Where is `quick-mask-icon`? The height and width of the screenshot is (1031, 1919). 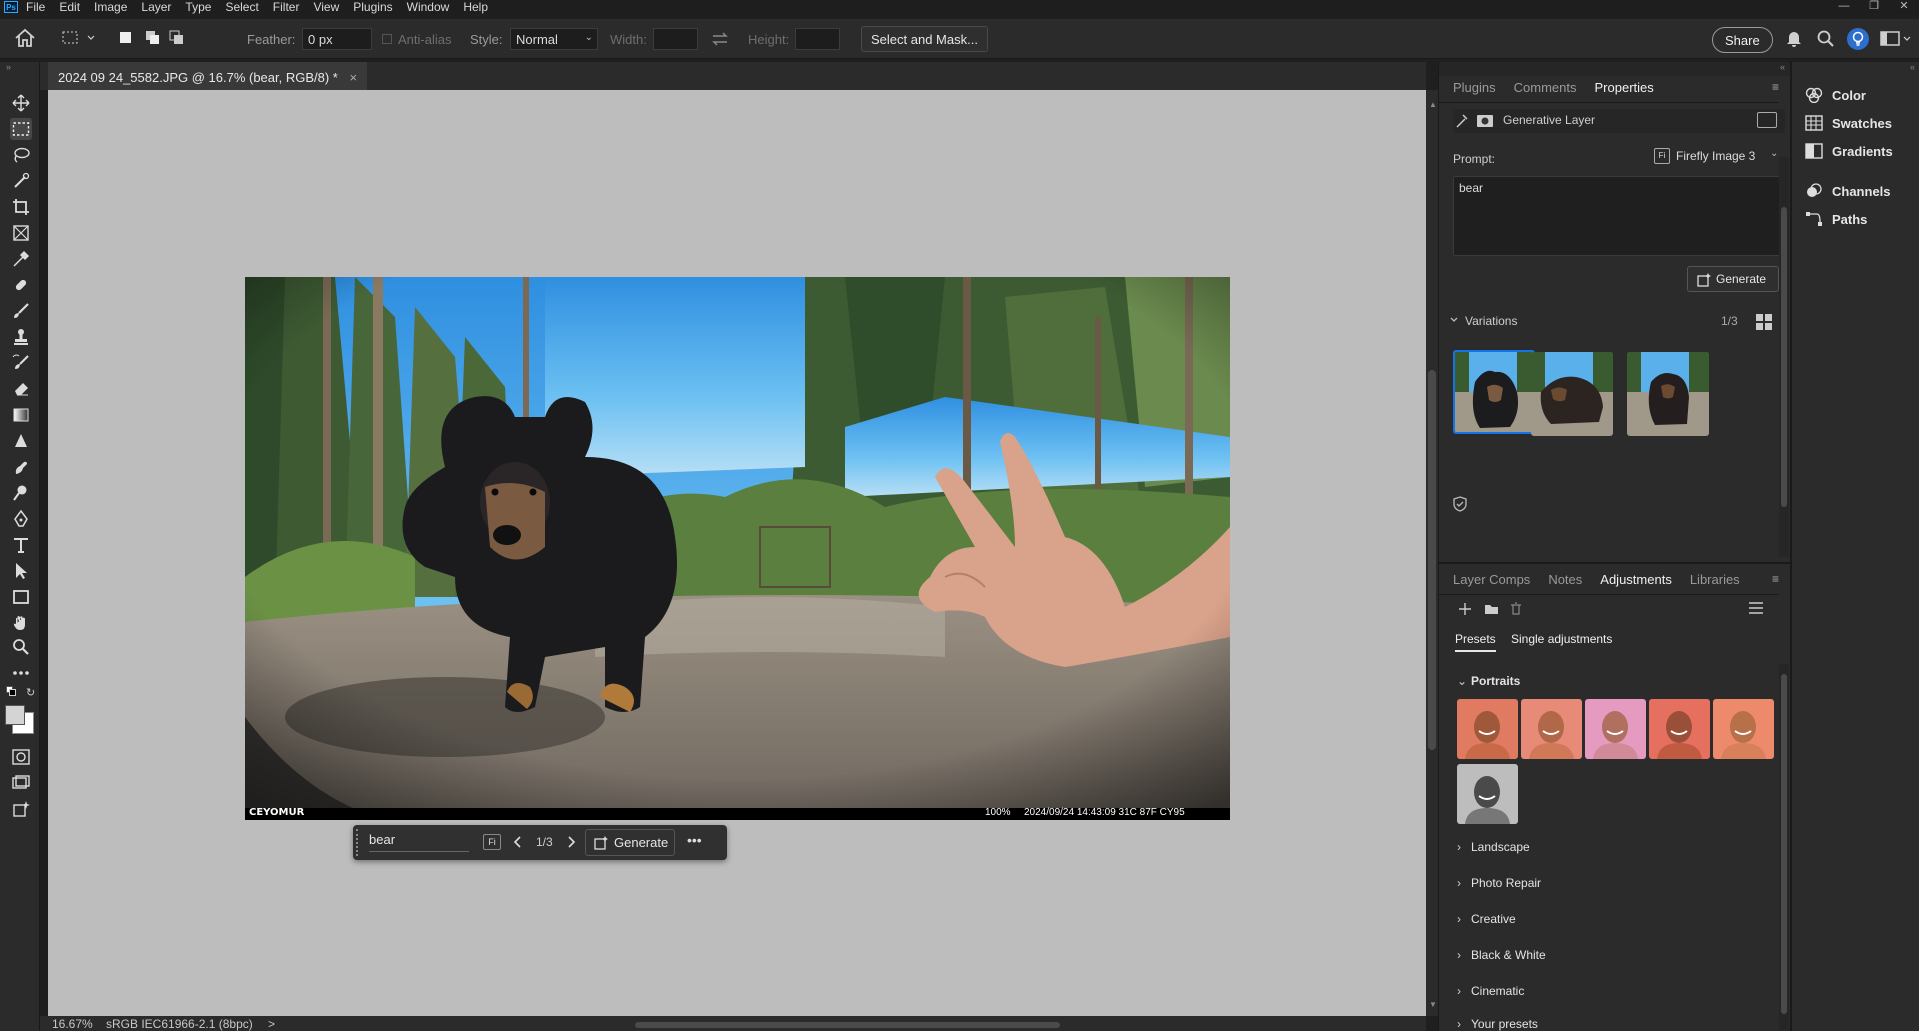 quick-mask-icon is located at coordinates (21, 757).